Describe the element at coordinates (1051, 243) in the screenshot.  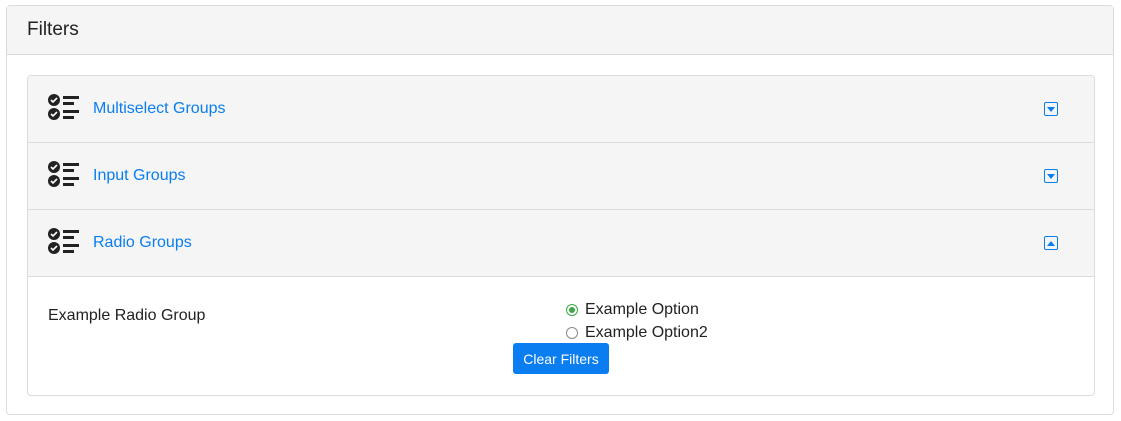
I see `chevron-up-icon` at that location.